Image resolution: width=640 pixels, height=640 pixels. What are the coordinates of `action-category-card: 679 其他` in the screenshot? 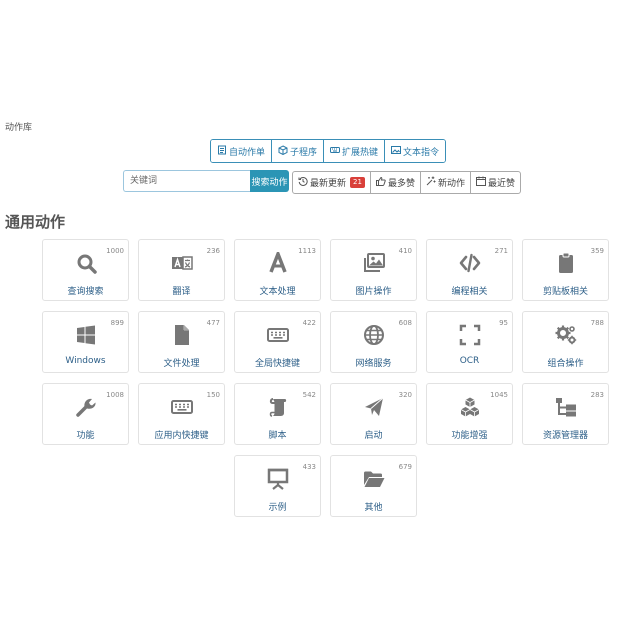 It's located at (373, 486).